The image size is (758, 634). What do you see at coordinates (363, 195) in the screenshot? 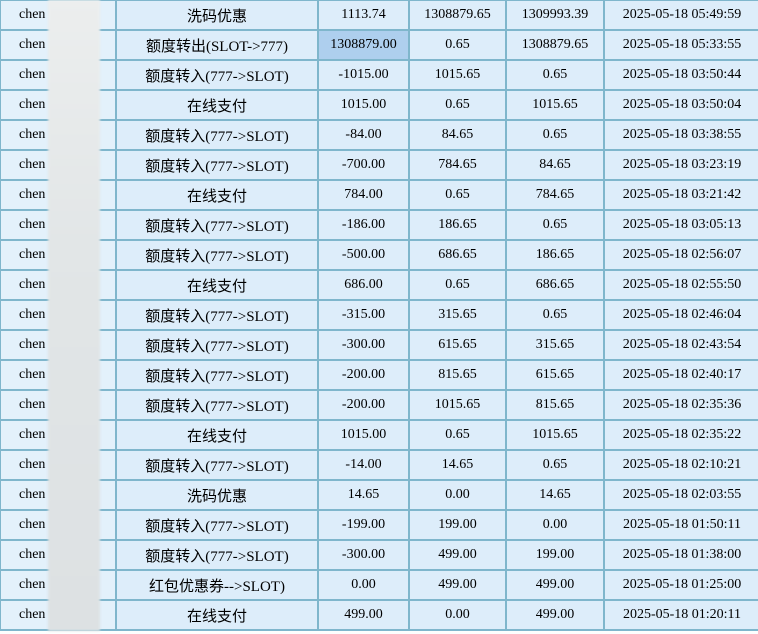
I see `amount-cell: 784.00` at bounding box center [363, 195].